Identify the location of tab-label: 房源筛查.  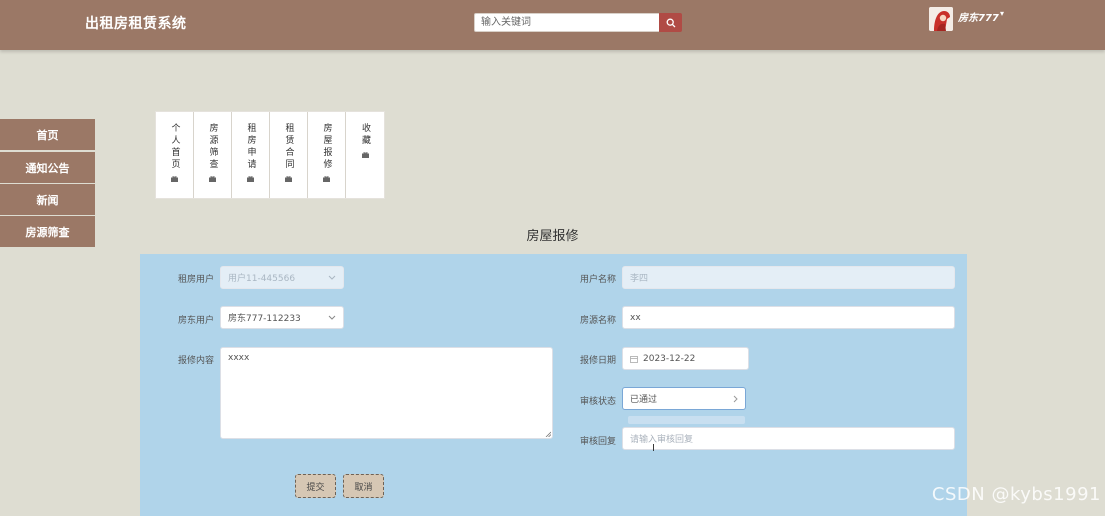
(212, 147).